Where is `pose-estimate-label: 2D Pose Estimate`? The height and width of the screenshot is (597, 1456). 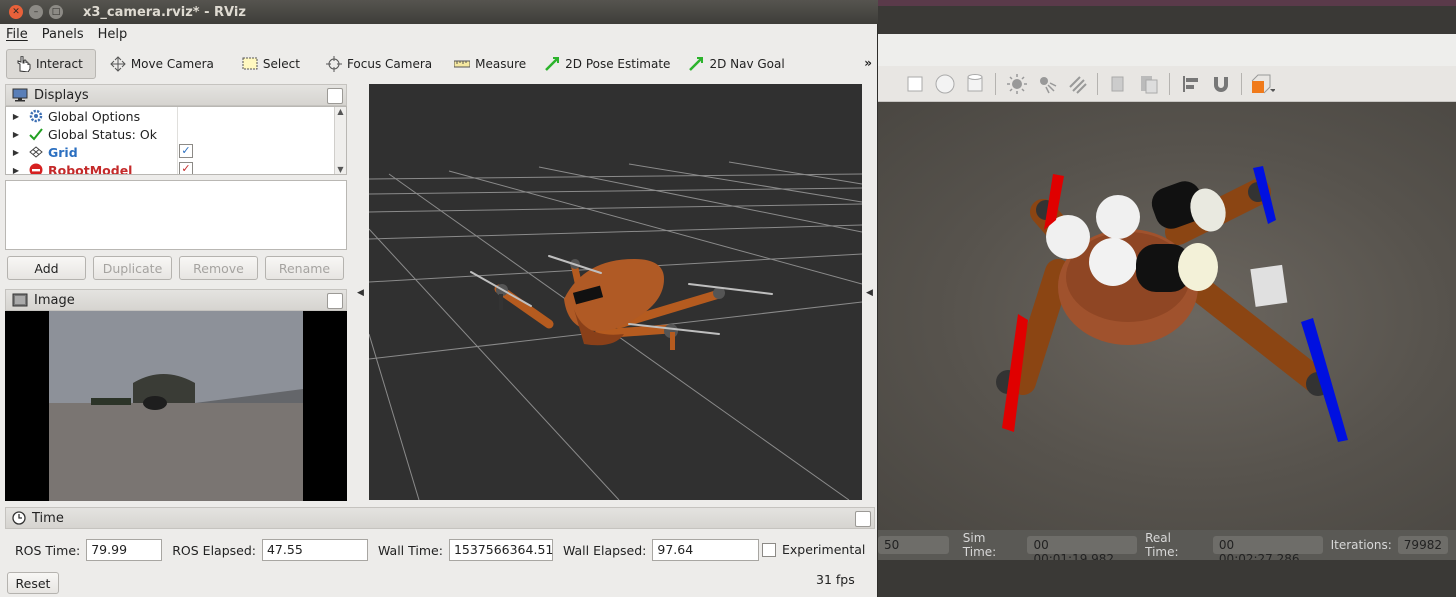
pose-estimate-label: 2D Pose Estimate is located at coordinates (618, 64).